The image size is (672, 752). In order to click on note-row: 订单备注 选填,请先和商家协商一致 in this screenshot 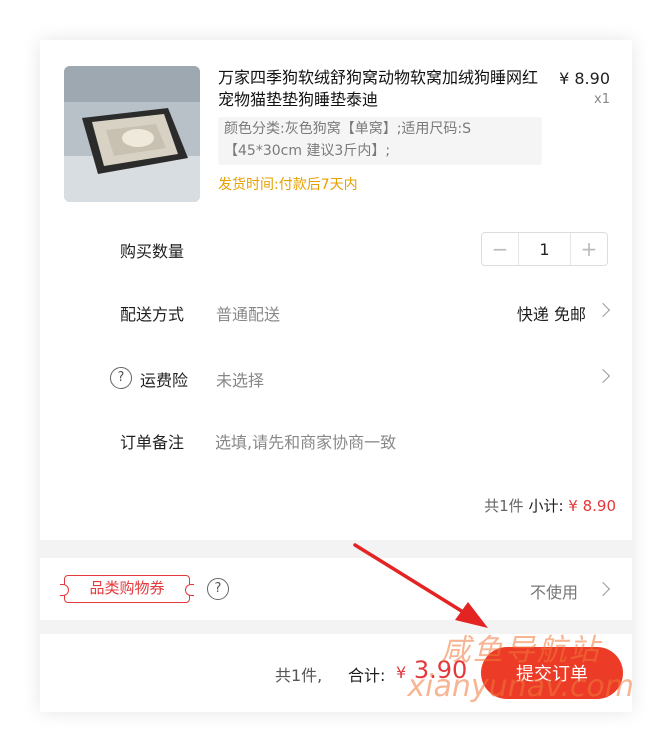, I will do `click(336, 440)`.